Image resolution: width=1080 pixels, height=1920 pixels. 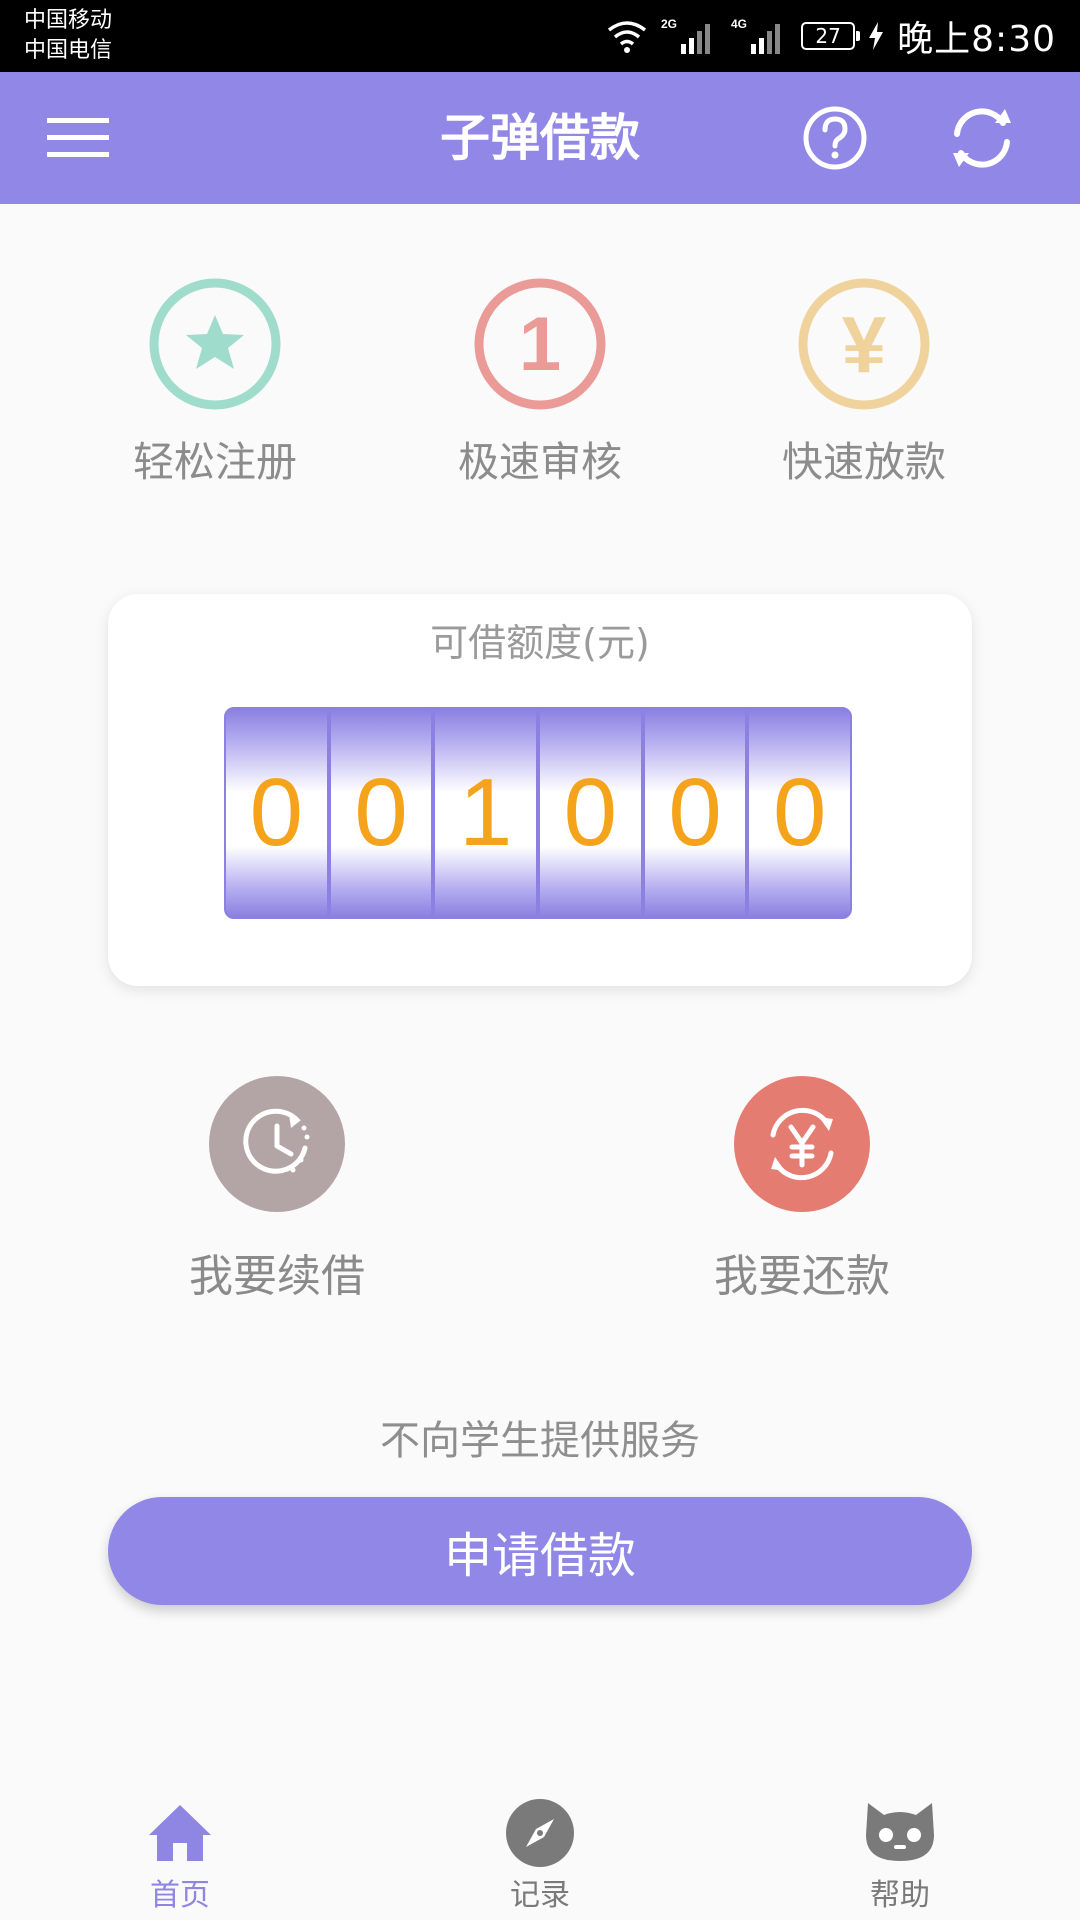 I want to click on star-icon, so click(x=215, y=344).